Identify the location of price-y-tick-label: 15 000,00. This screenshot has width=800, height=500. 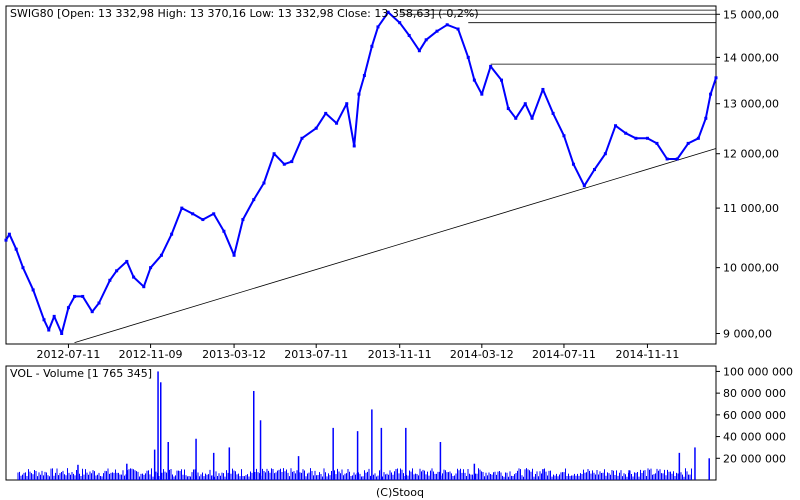
(751, 14).